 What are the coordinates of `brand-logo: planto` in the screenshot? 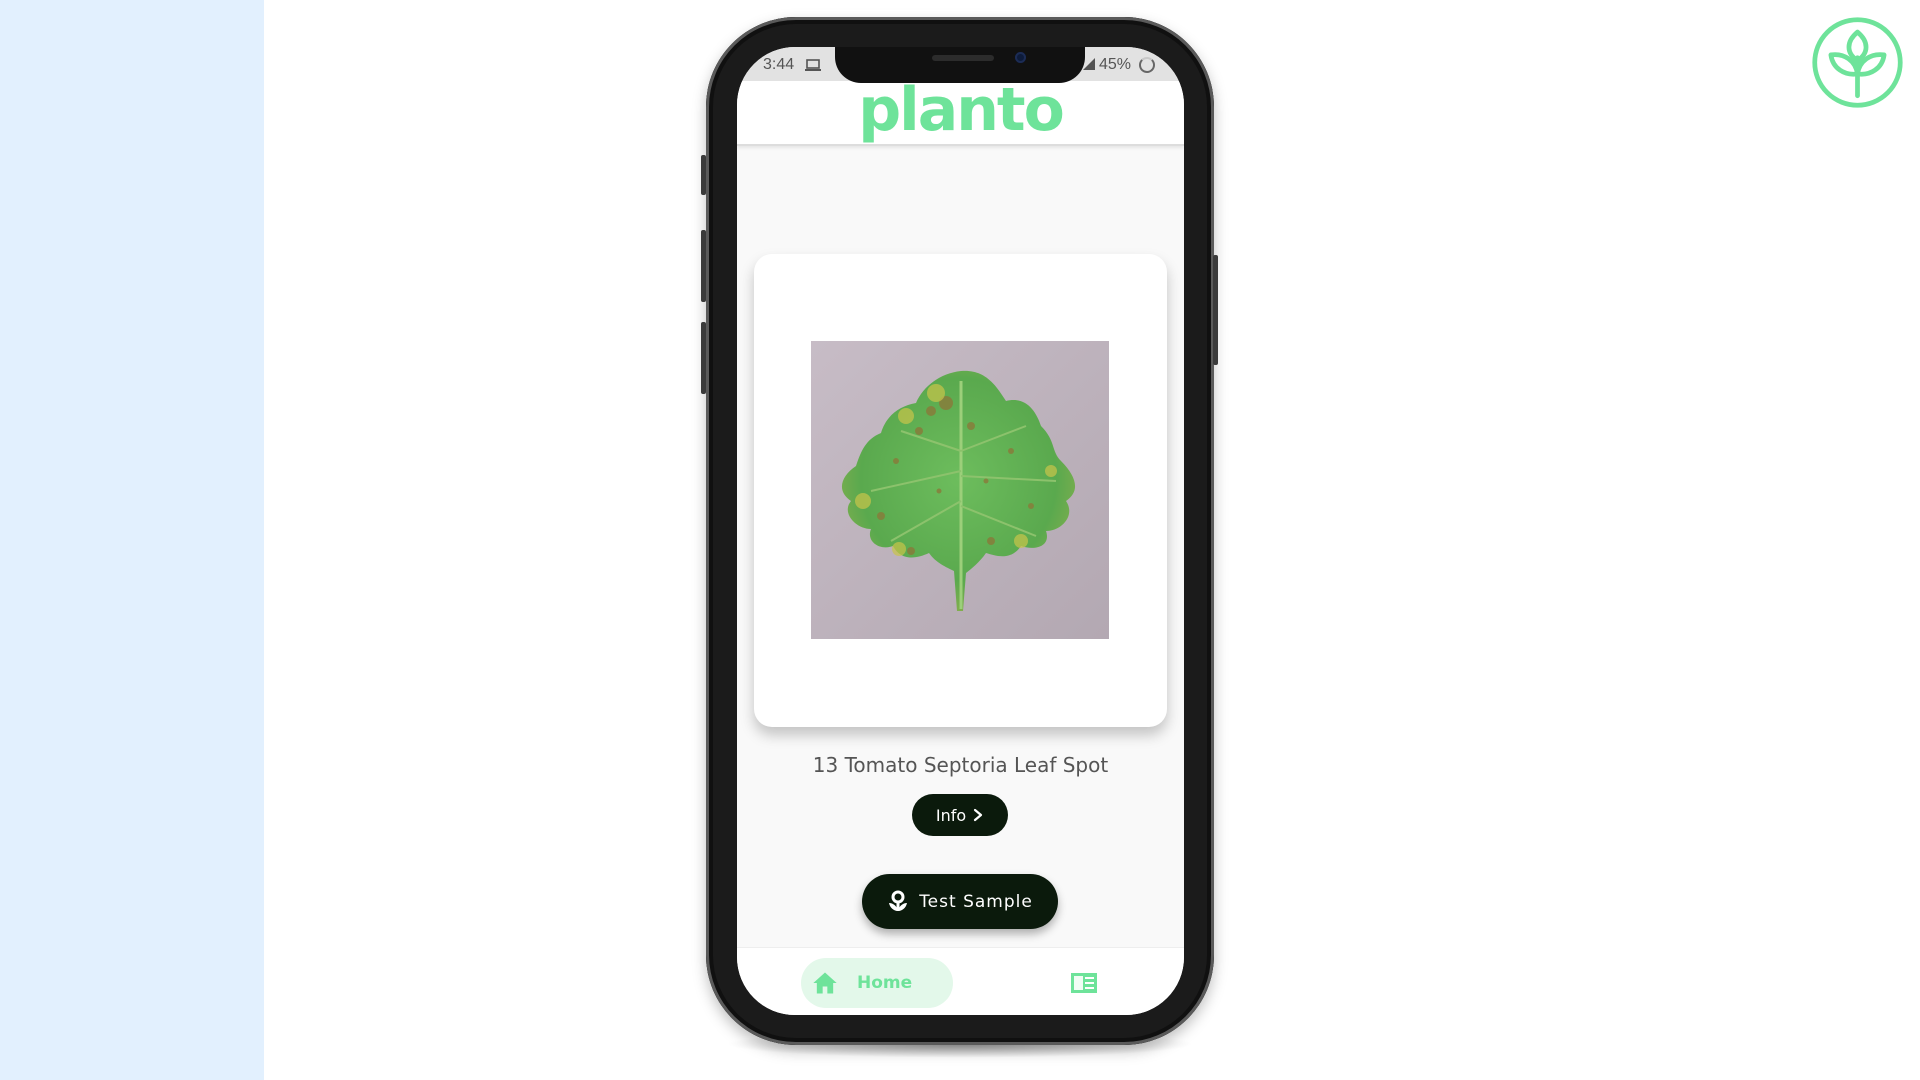 It's located at (961, 110).